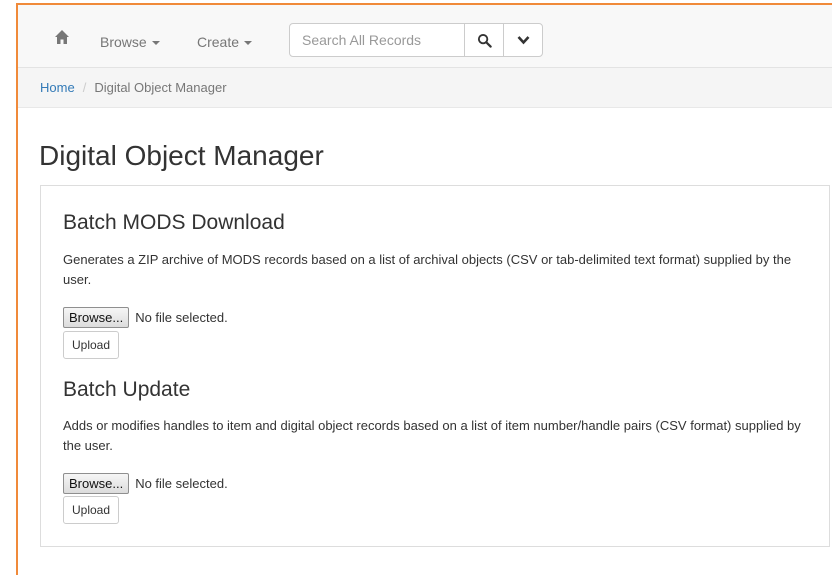  I want to click on create-menu-label: Create, so click(218, 42).